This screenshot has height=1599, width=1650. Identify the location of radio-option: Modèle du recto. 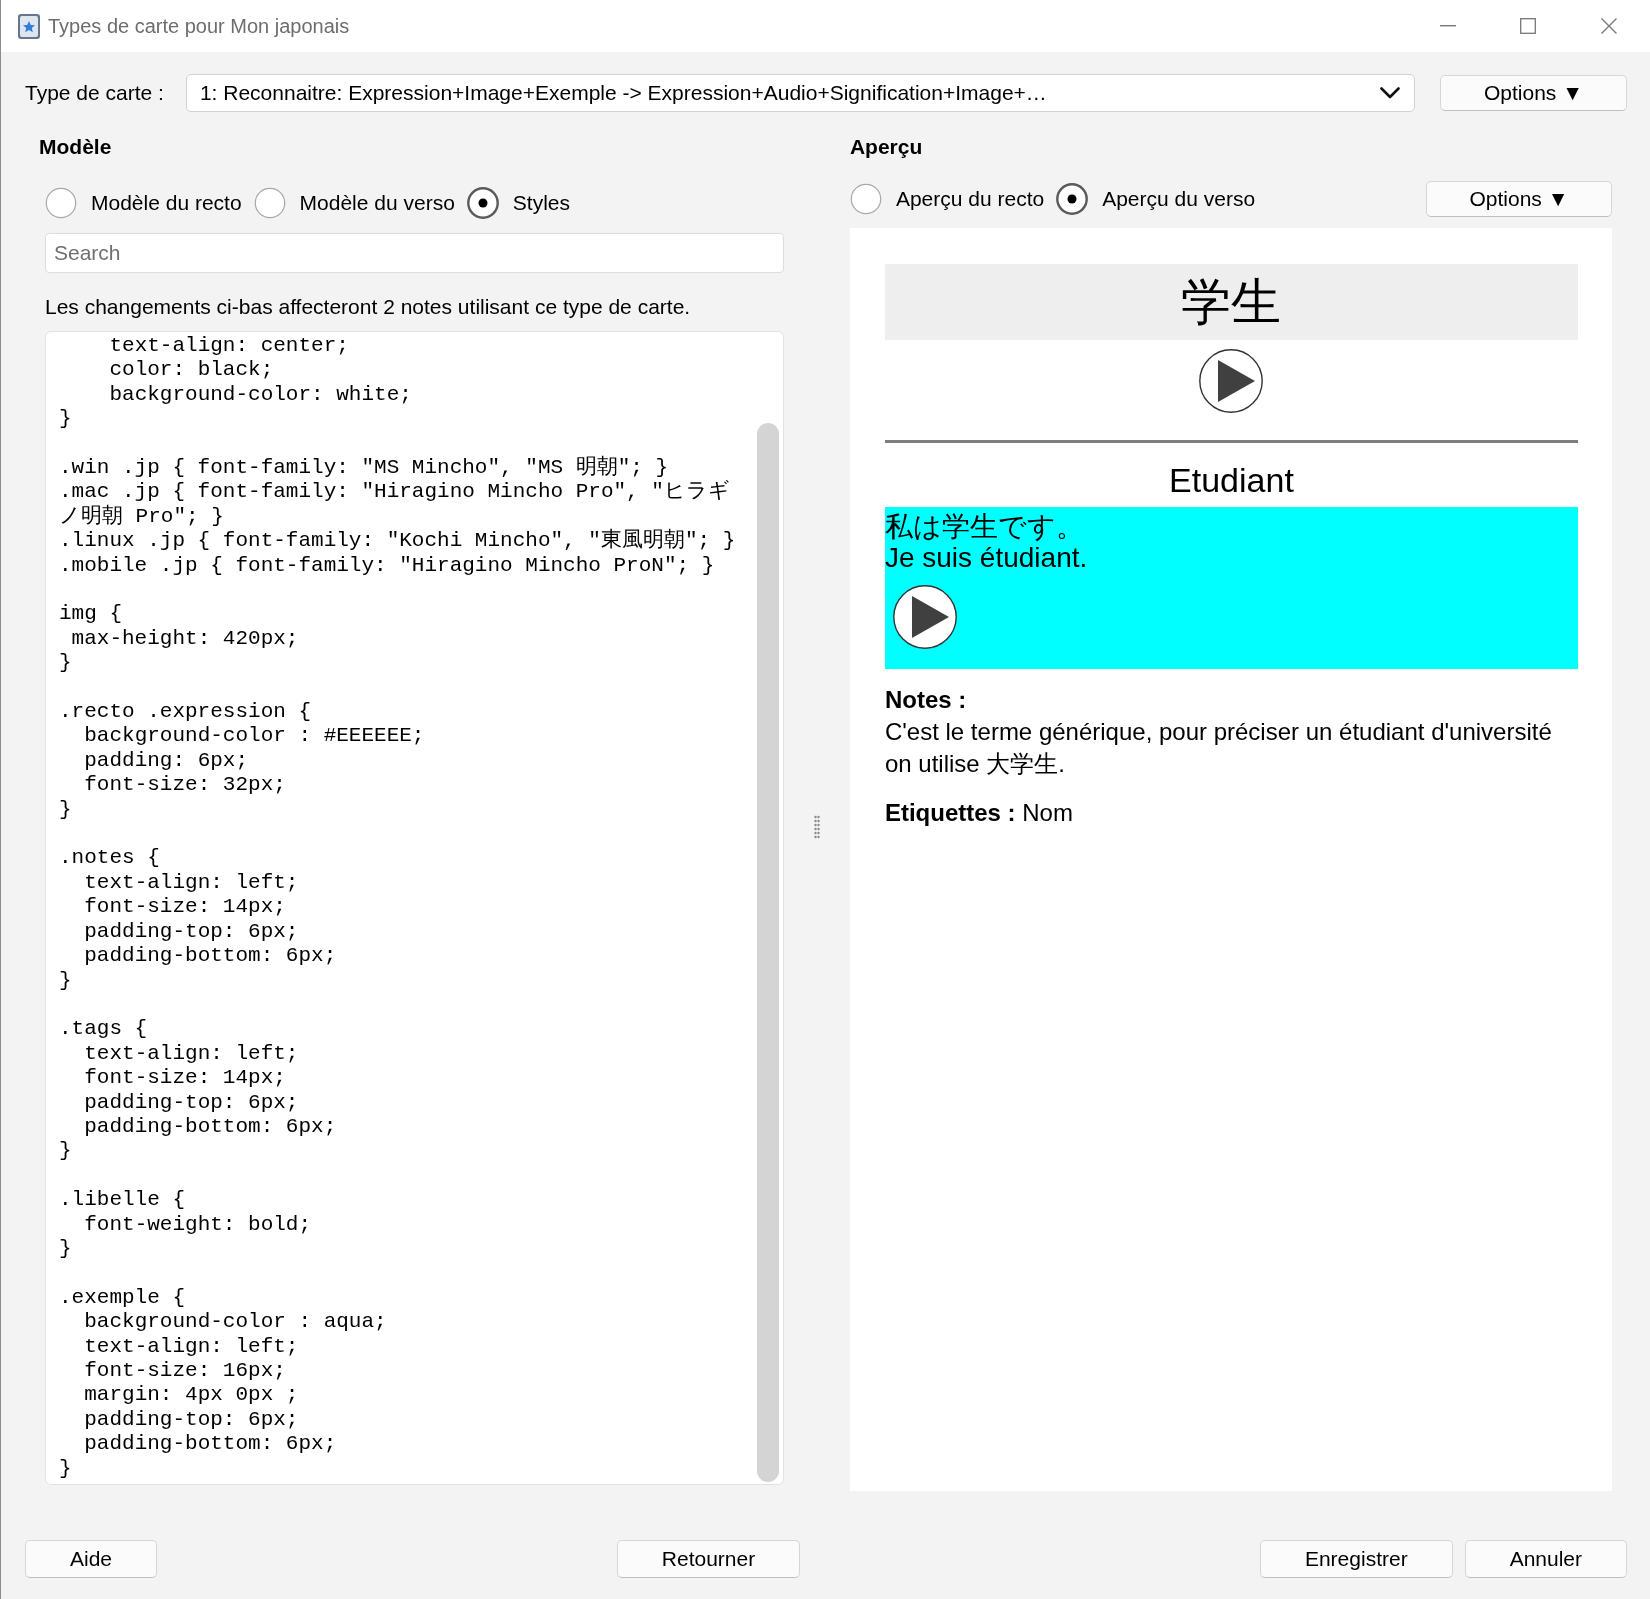
(143, 203).